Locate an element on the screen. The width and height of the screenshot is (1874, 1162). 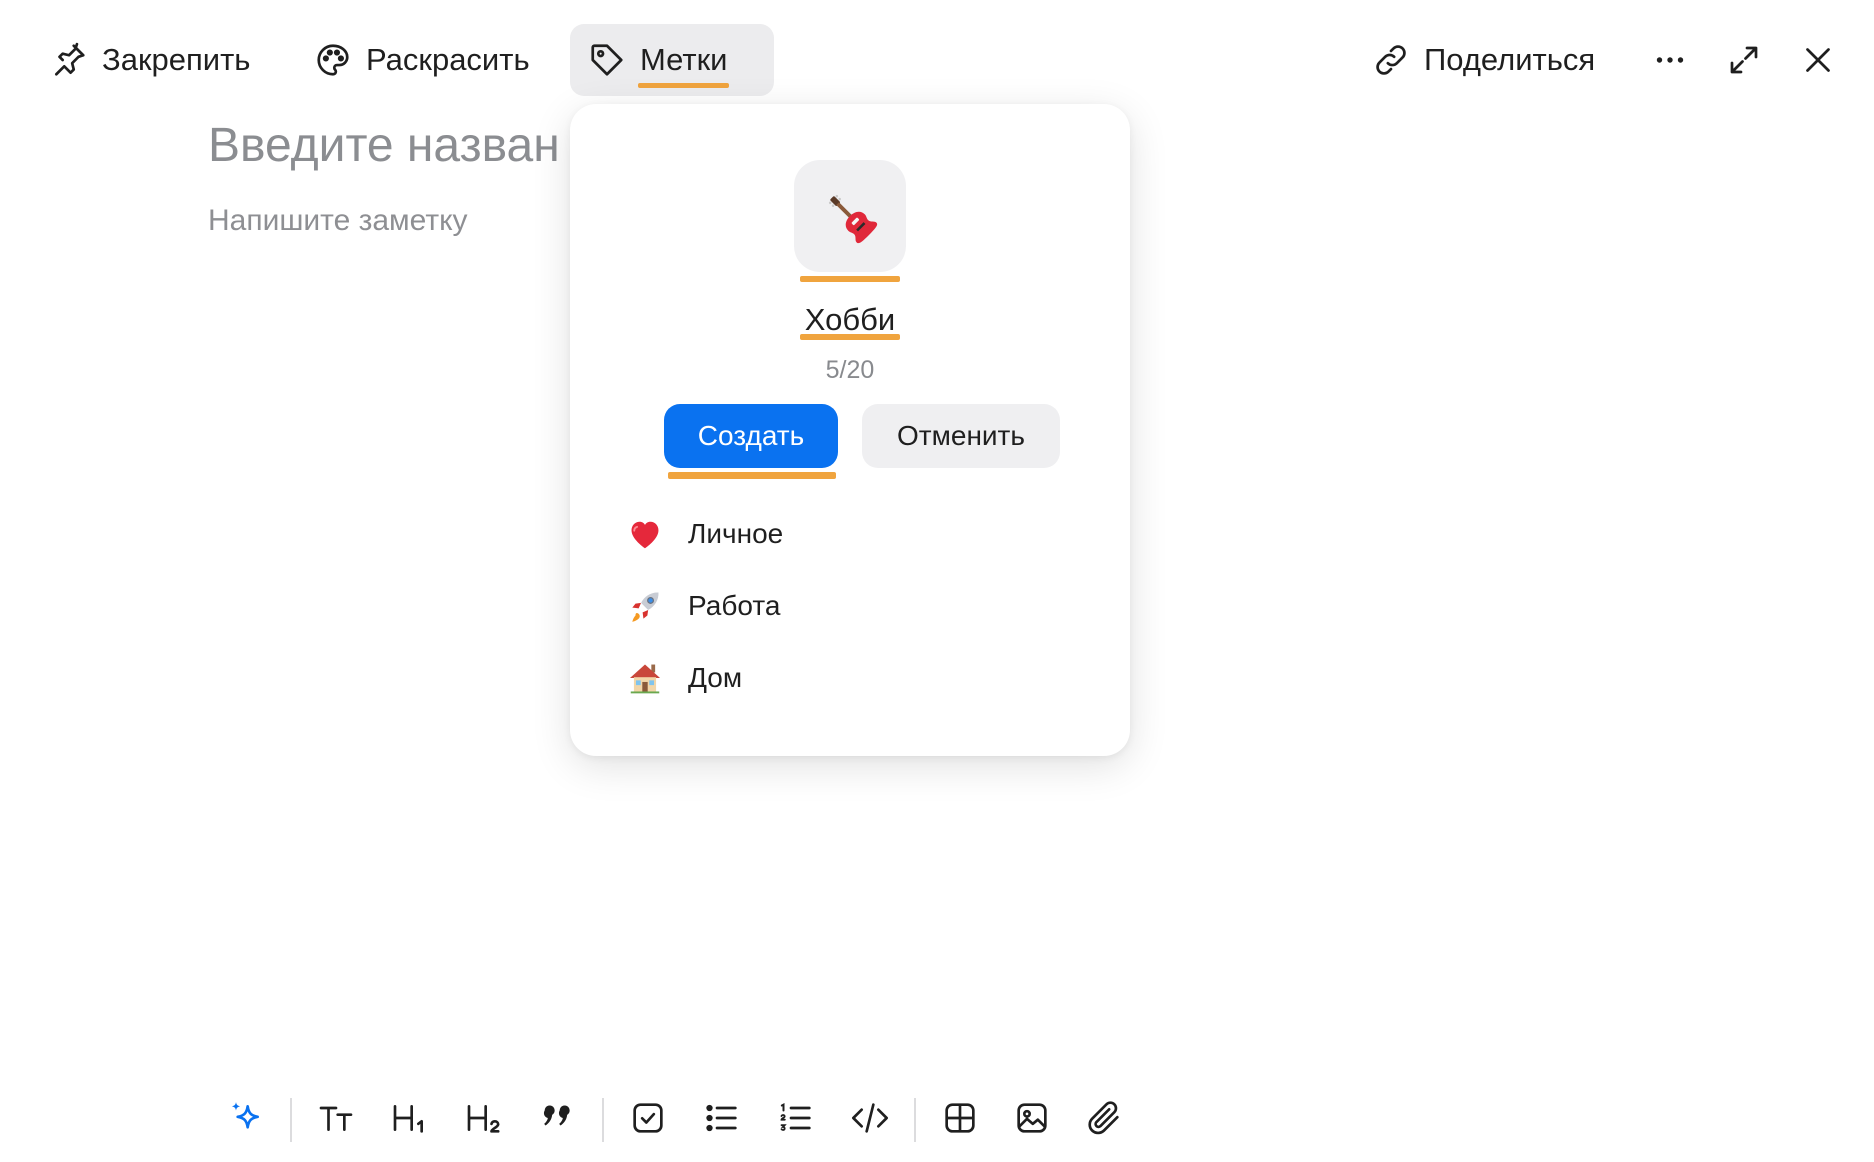
text-size-icon is located at coordinates (336, 1118).